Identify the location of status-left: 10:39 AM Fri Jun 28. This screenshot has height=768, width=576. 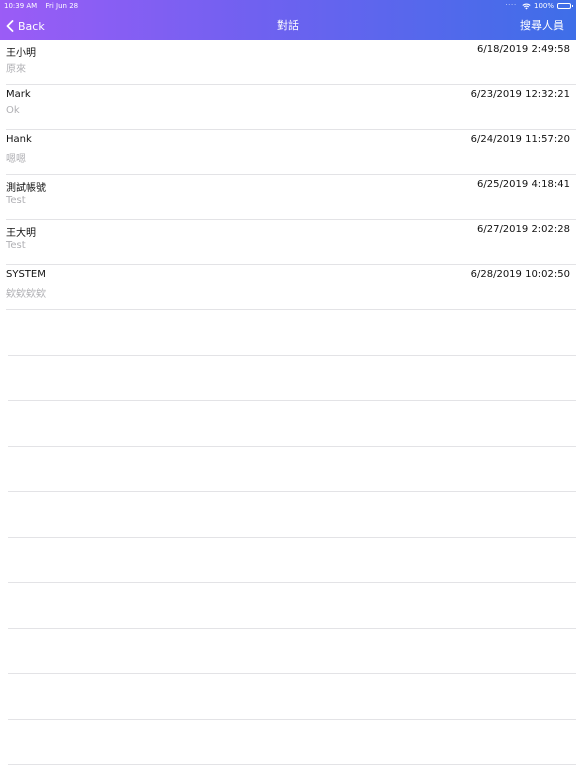
(44, 6).